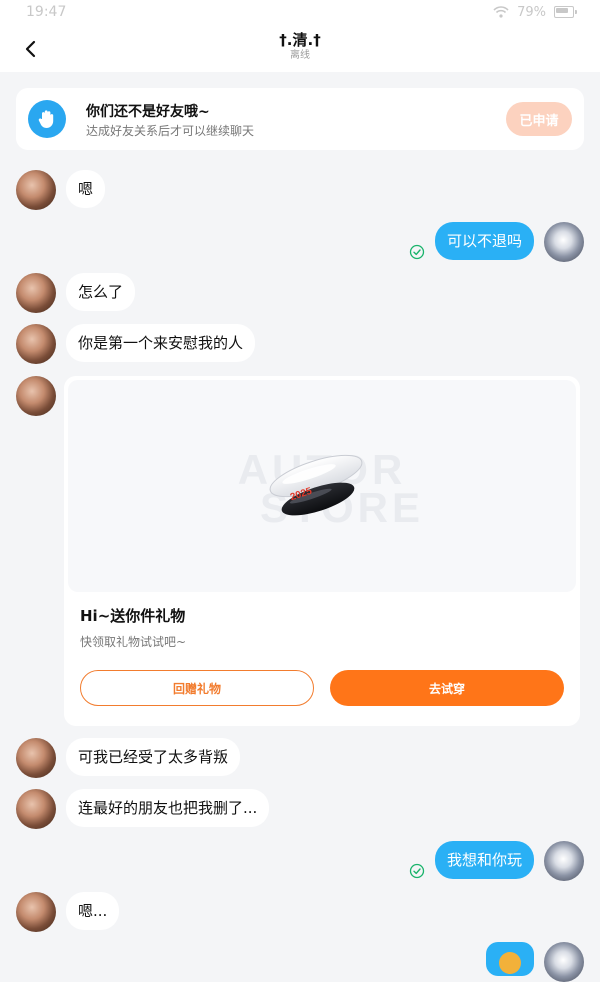  I want to click on message-incoming-gift, so click(36, 396).